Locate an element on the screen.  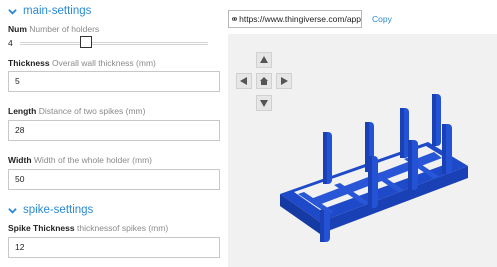
length-description: Distance of two spikes (mm) is located at coordinates (92, 111).